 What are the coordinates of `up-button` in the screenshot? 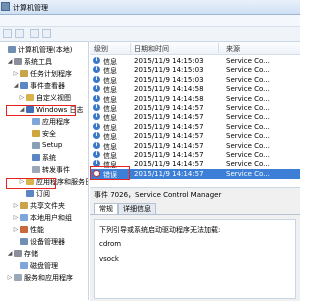 It's located at (34, 33).